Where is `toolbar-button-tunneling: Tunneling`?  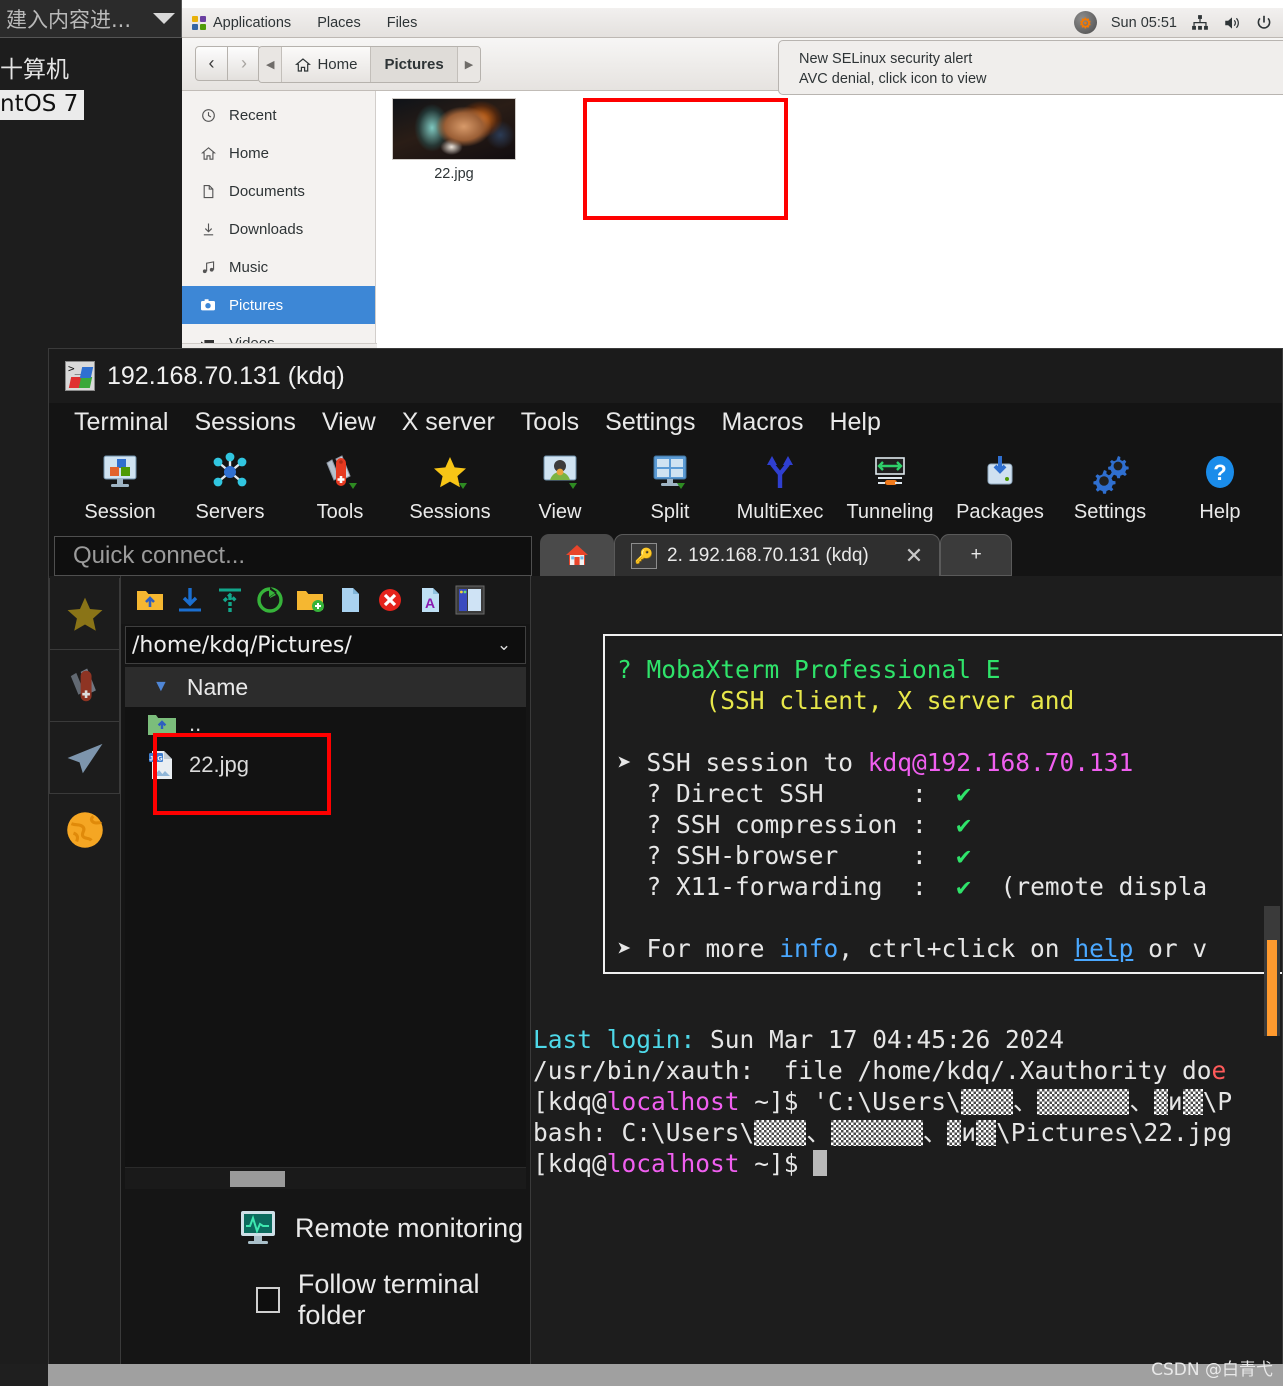
toolbar-button-tunneling: Tunneling is located at coordinates (890, 484).